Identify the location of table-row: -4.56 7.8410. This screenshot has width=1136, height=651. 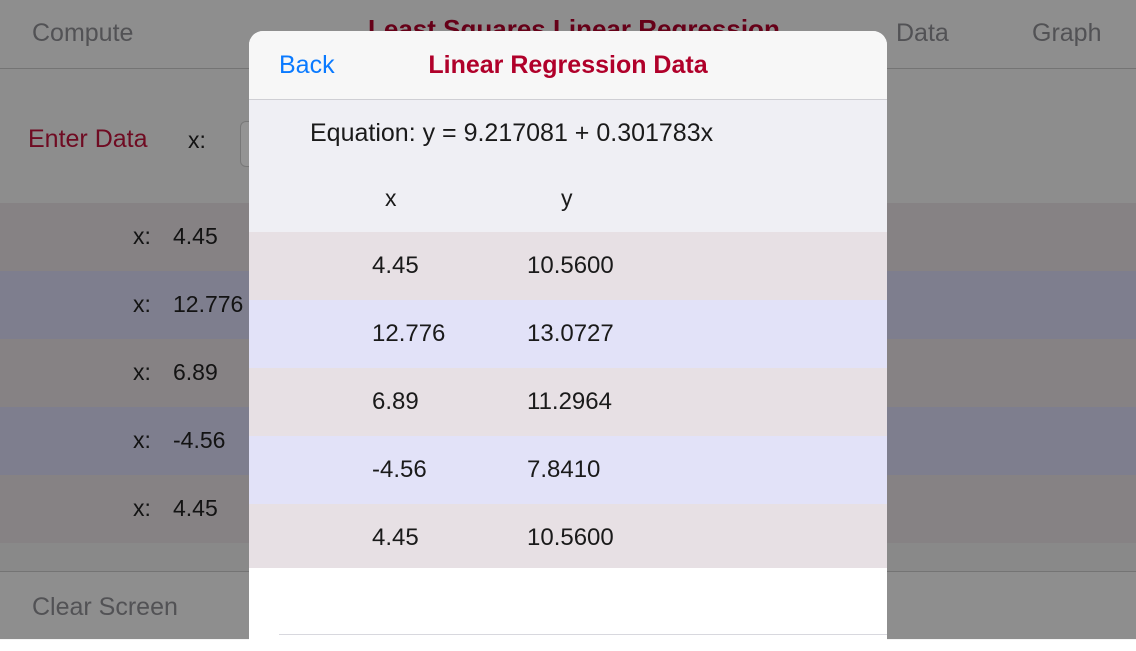
(568, 470).